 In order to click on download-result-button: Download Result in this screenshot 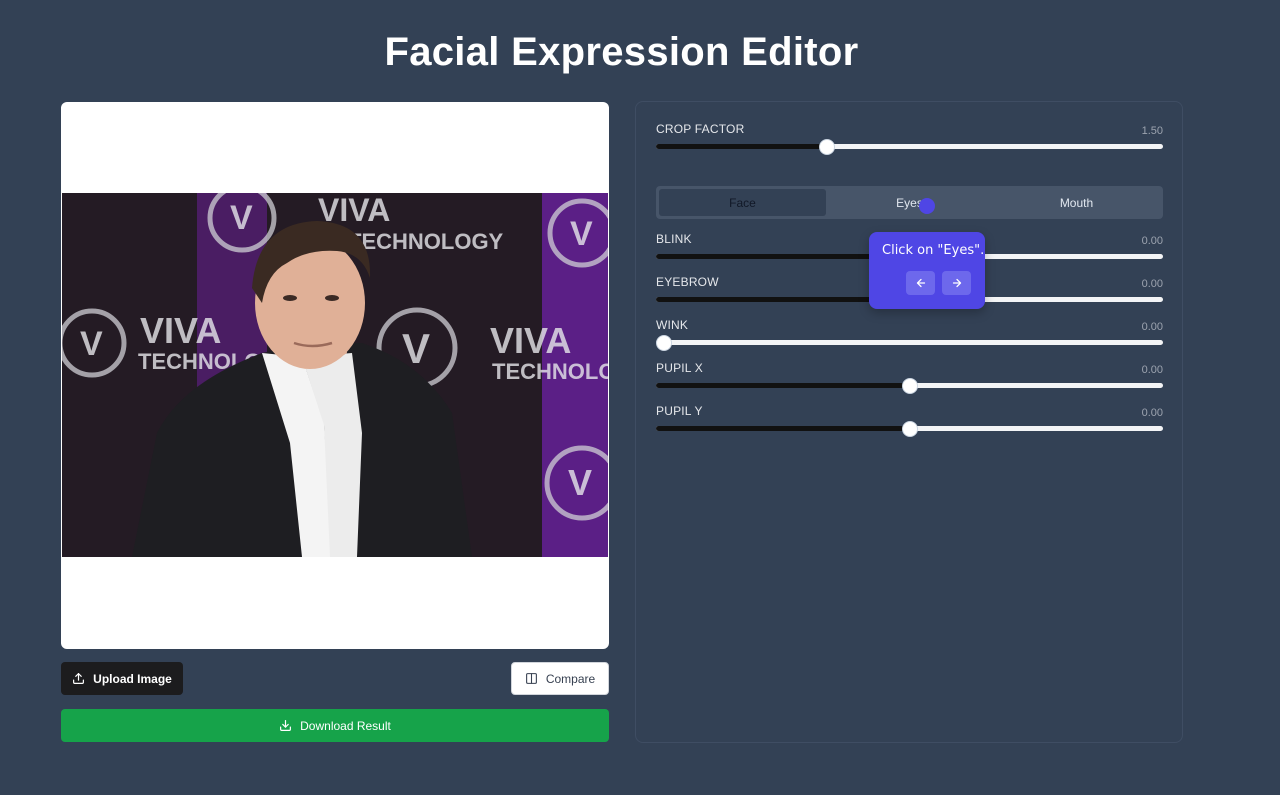, I will do `click(335, 725)`.